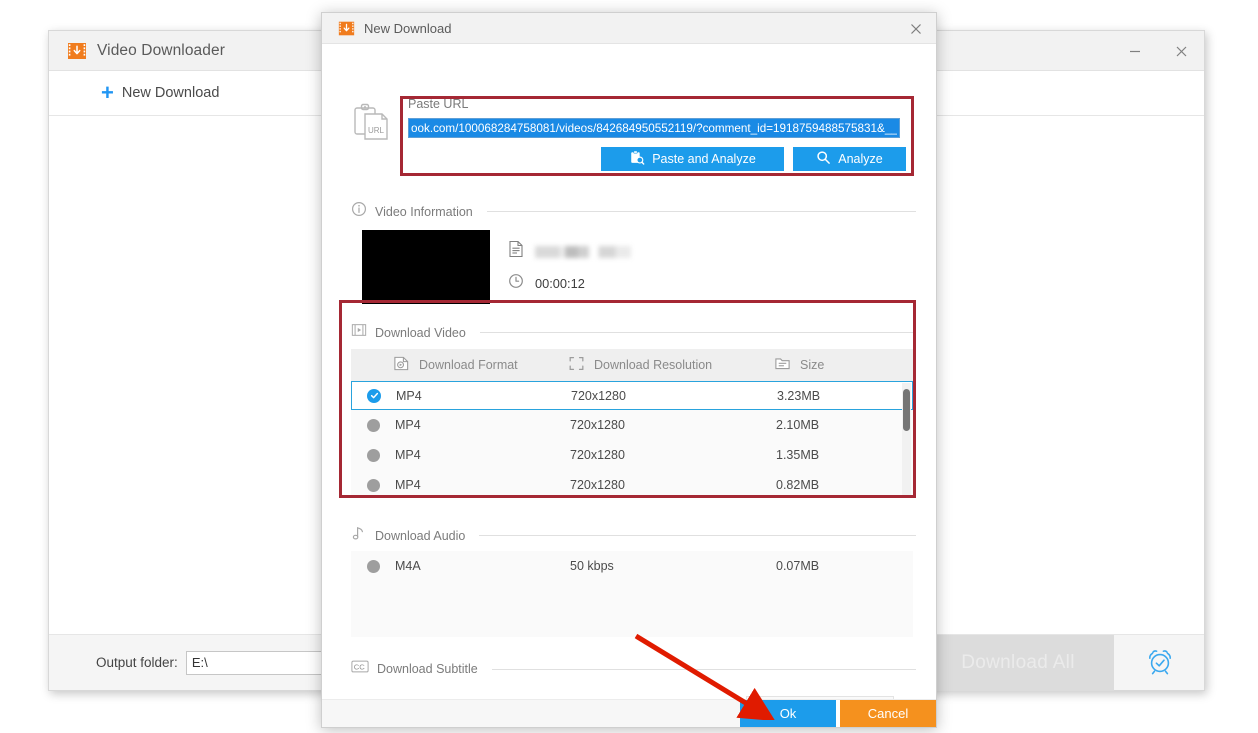 This screenshot has width=1258, height=733. What do you see at coordinates (408, 28) in the screenshot?
I see `dialog-title: New Download` at bounding box center [408, 28].